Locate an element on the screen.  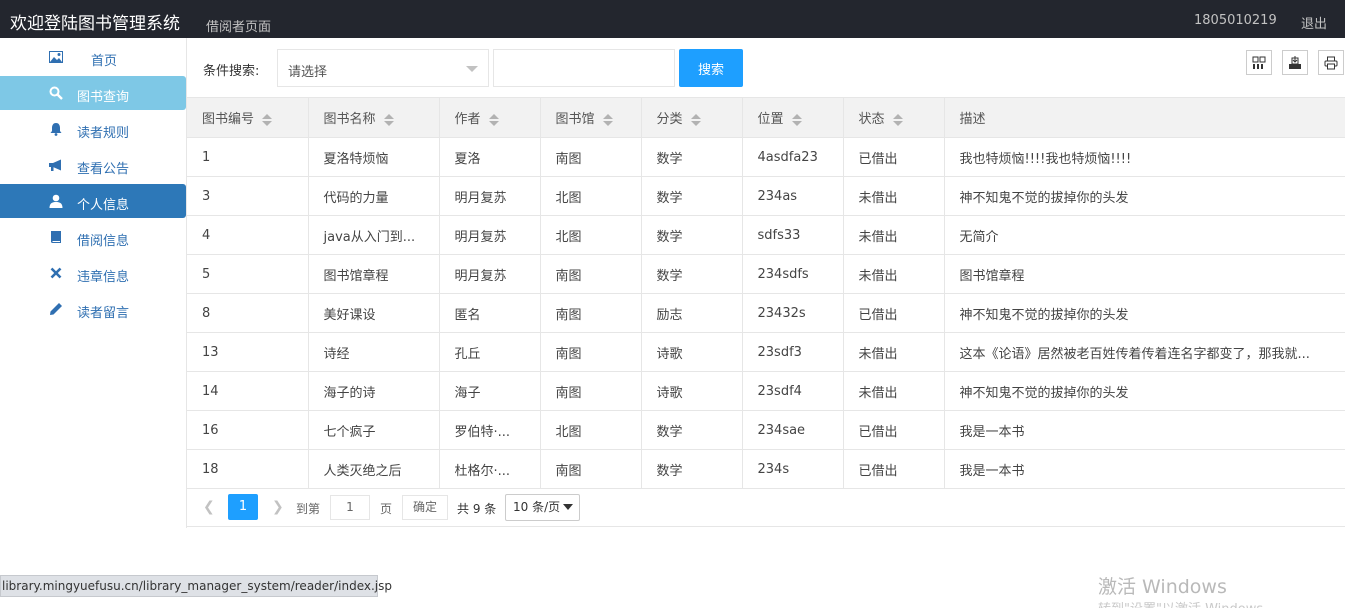
table-row: 4 java从入门到... 明月复苏 北图 数学 sdfs33 未借出 无简介 is located at coordinates (766, 235).